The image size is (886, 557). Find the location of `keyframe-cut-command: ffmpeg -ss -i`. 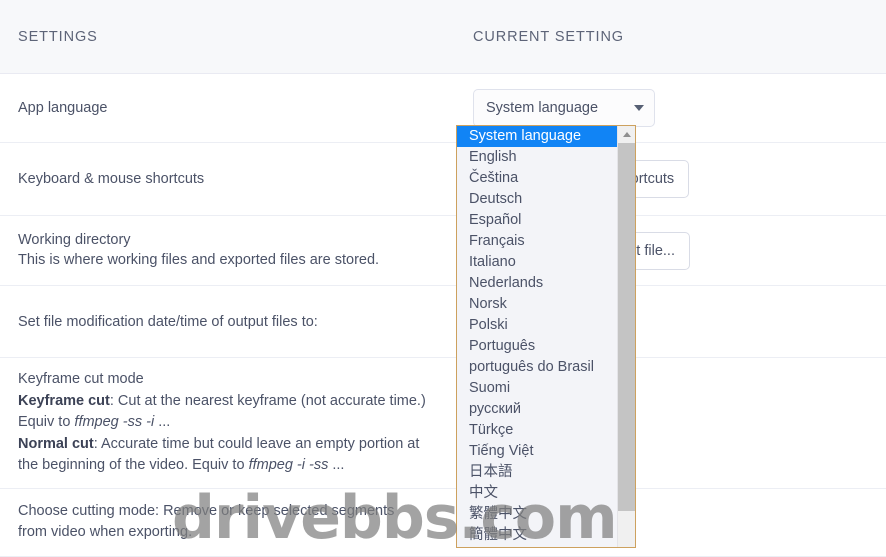

keyframe-cut-command: ffmpeg -ss -i is located at coordinates (114, 422).